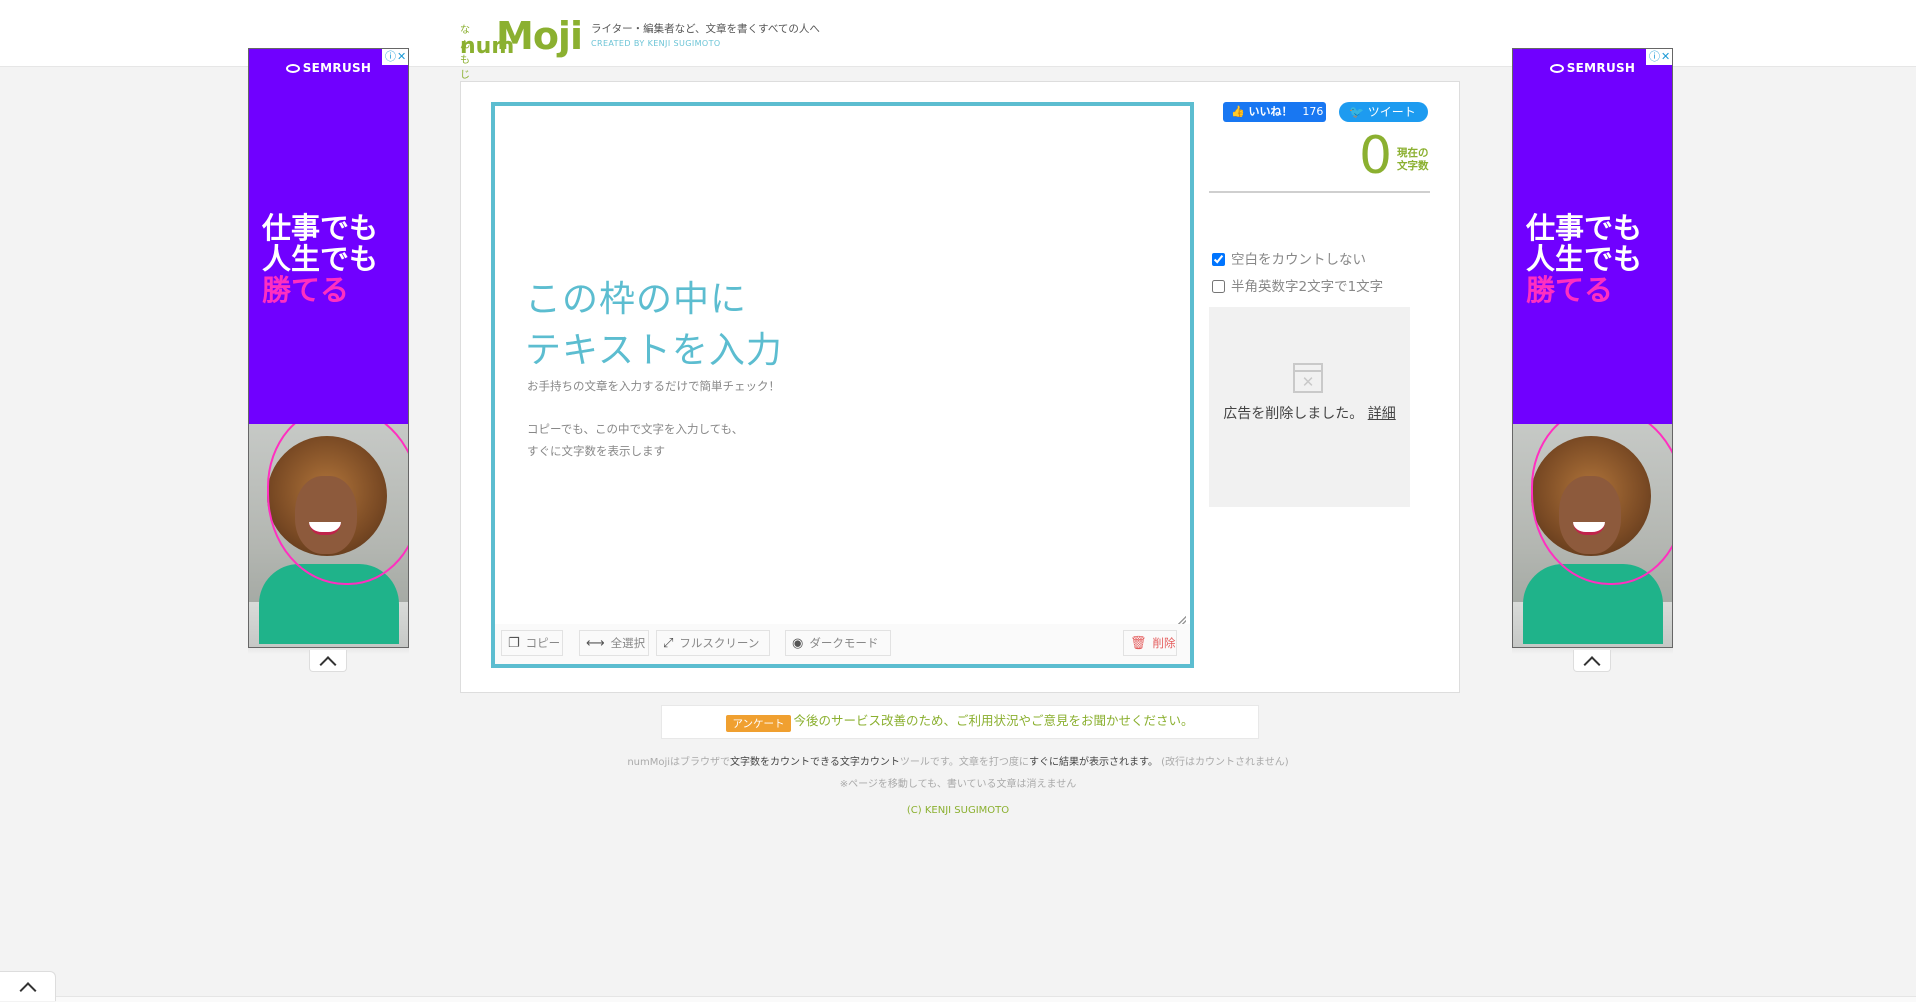 The height and width of the screenshot is (1002, 1916). Describe the element at coordinates (1309, 414) in the screenshot. I see `ad-removed-message: 広告を削除しました。 詳細` at that location.